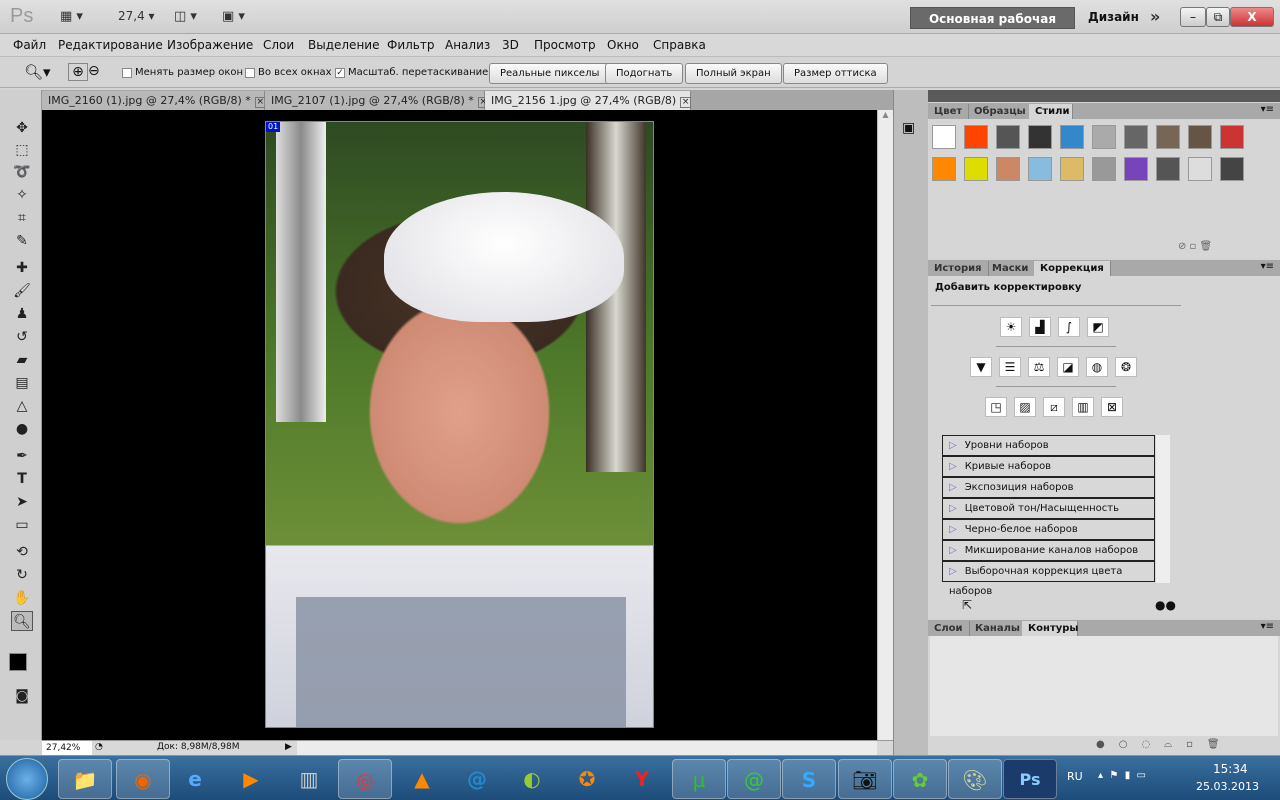  What do you see at coordinates (22, 241) in the screenshot?
I see `eyedropper-tool-icon: ✎` at bounding box center [22, 241].